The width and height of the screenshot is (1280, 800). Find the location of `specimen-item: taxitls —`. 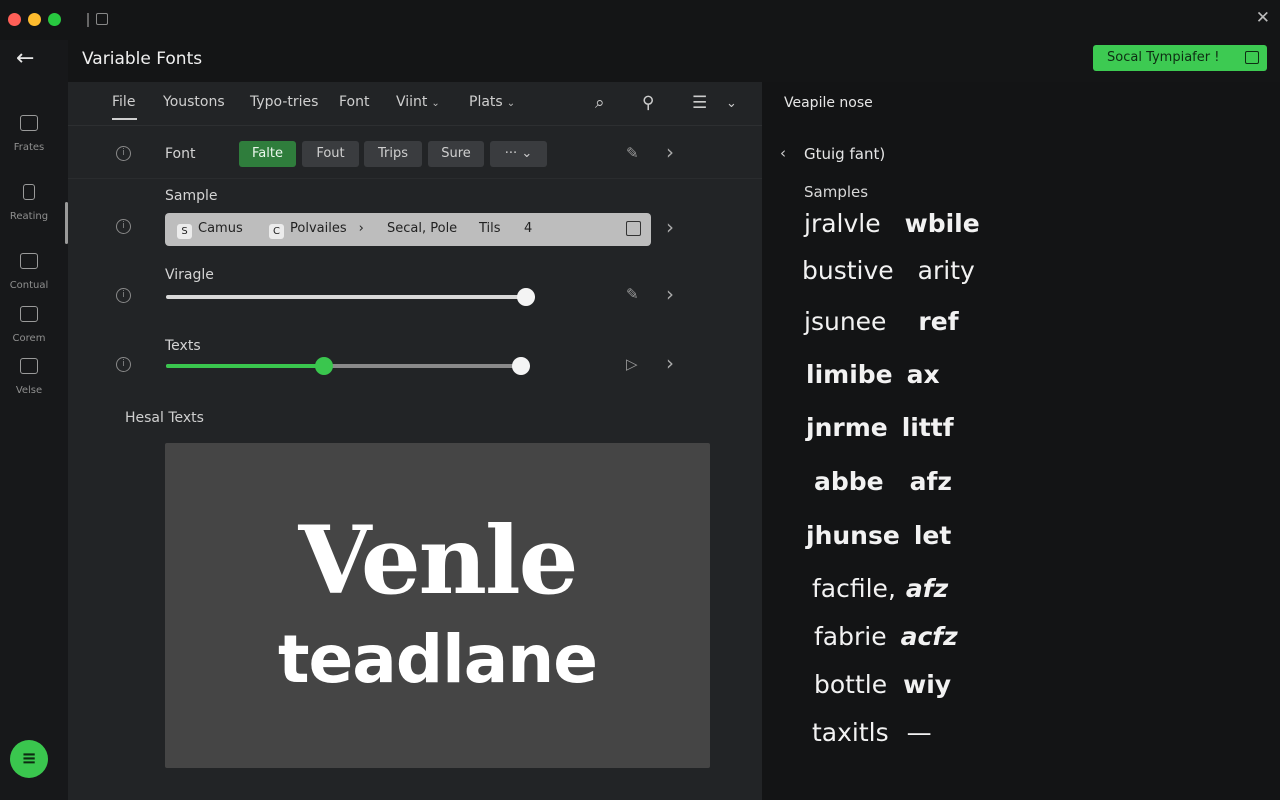

specimen-item: taxitls — is located at coordinates (872, 732).